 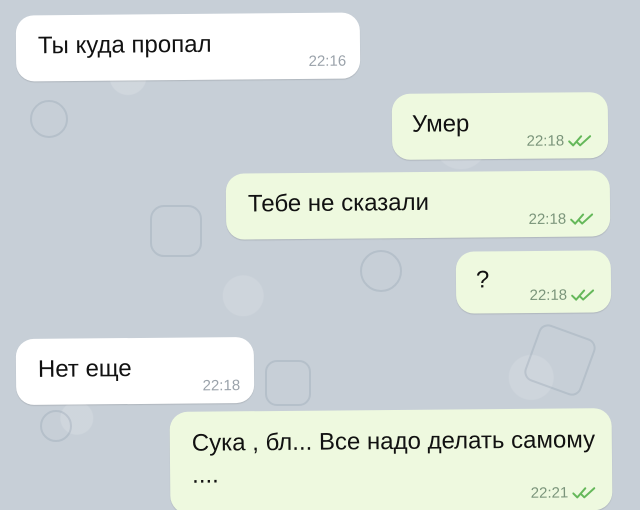 What do you see at coordinates (500, 126) in the screenshot?
I see `outgoing-message-bubble: Умер 22:18` at bounding box center [500, 126].